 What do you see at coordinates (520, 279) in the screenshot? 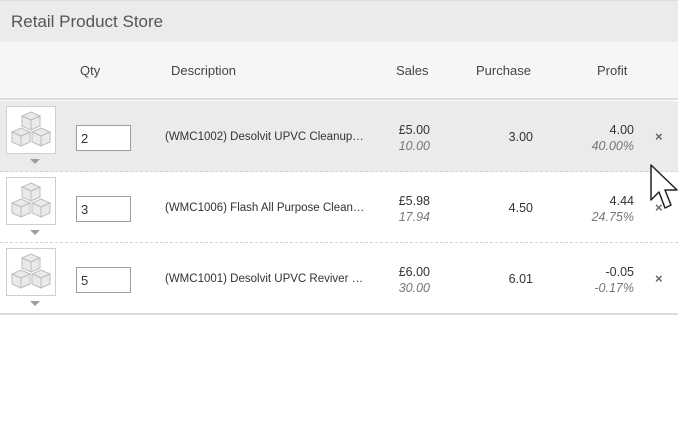
I see `purchase-price: 6.01` at bounding box center [520, 279].